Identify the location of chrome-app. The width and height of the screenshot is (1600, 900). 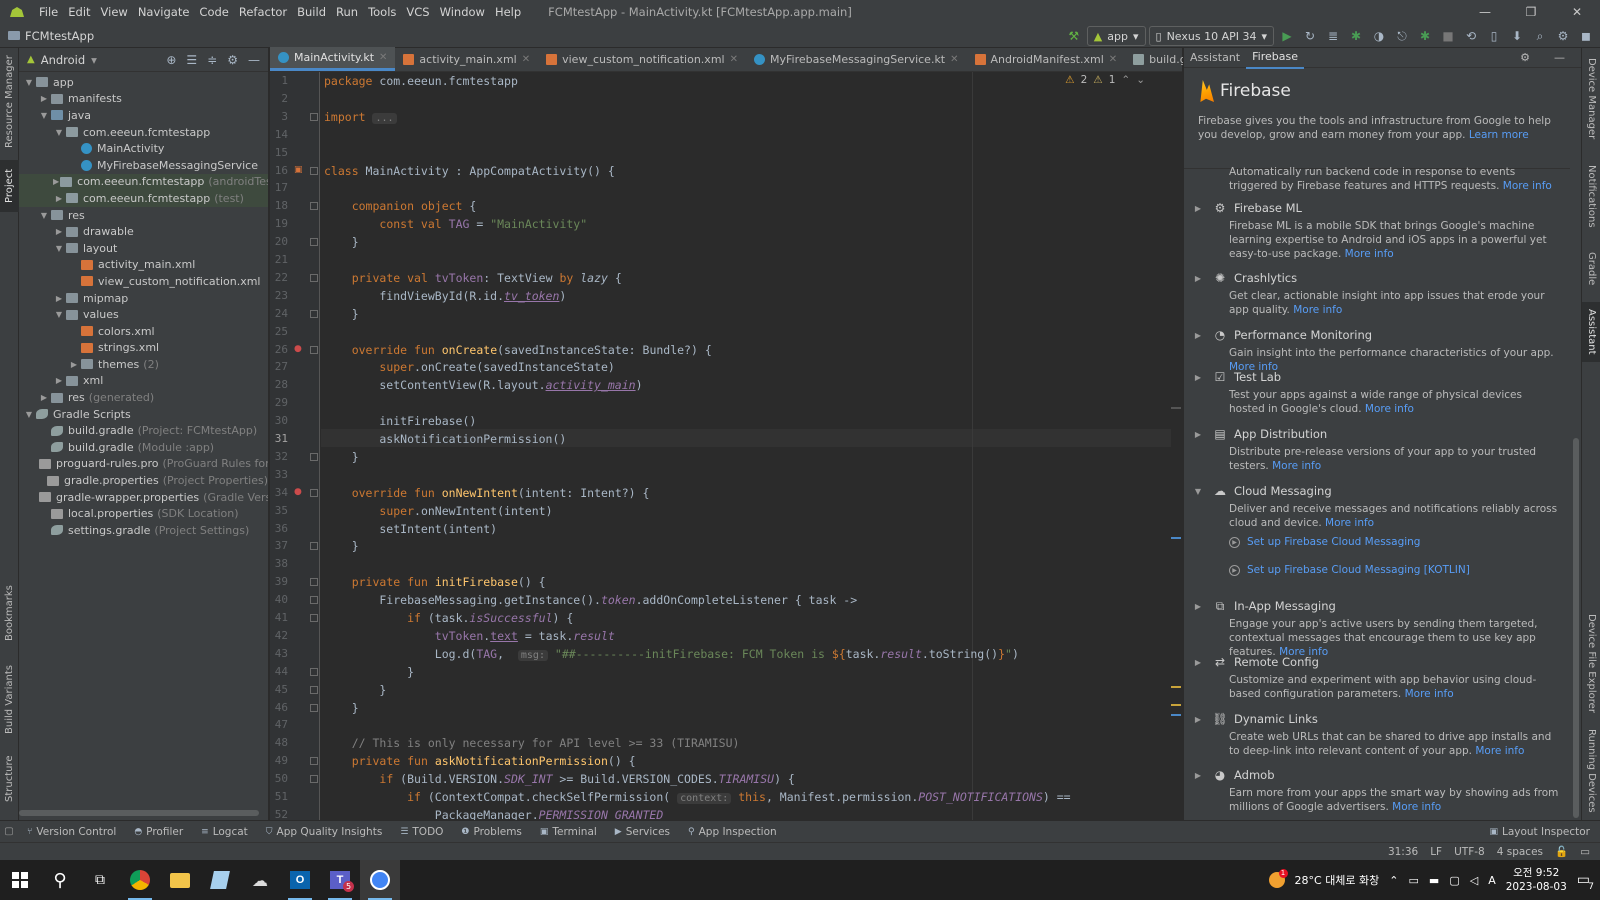
(140, 880).